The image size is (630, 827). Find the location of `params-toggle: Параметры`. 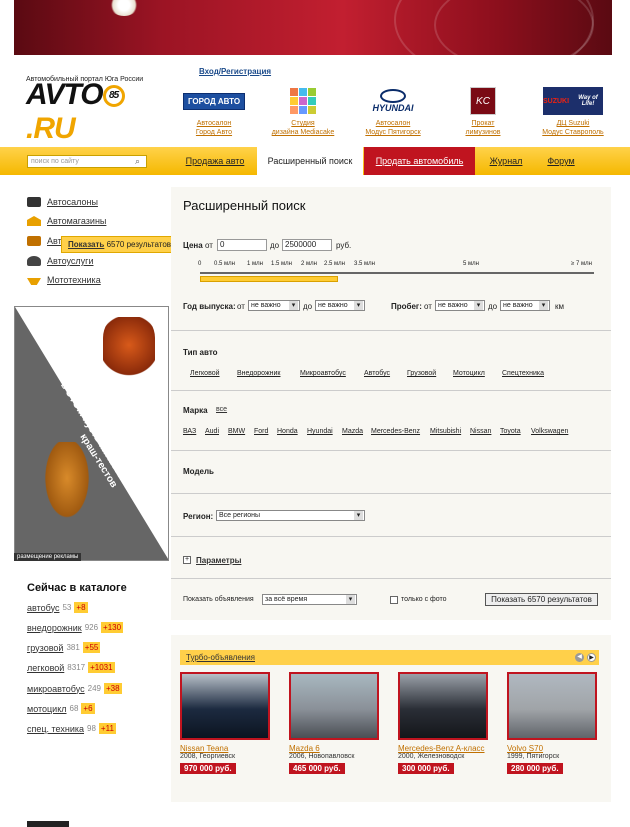

params-toggle: Параметры is located at coordinates (218, 560).